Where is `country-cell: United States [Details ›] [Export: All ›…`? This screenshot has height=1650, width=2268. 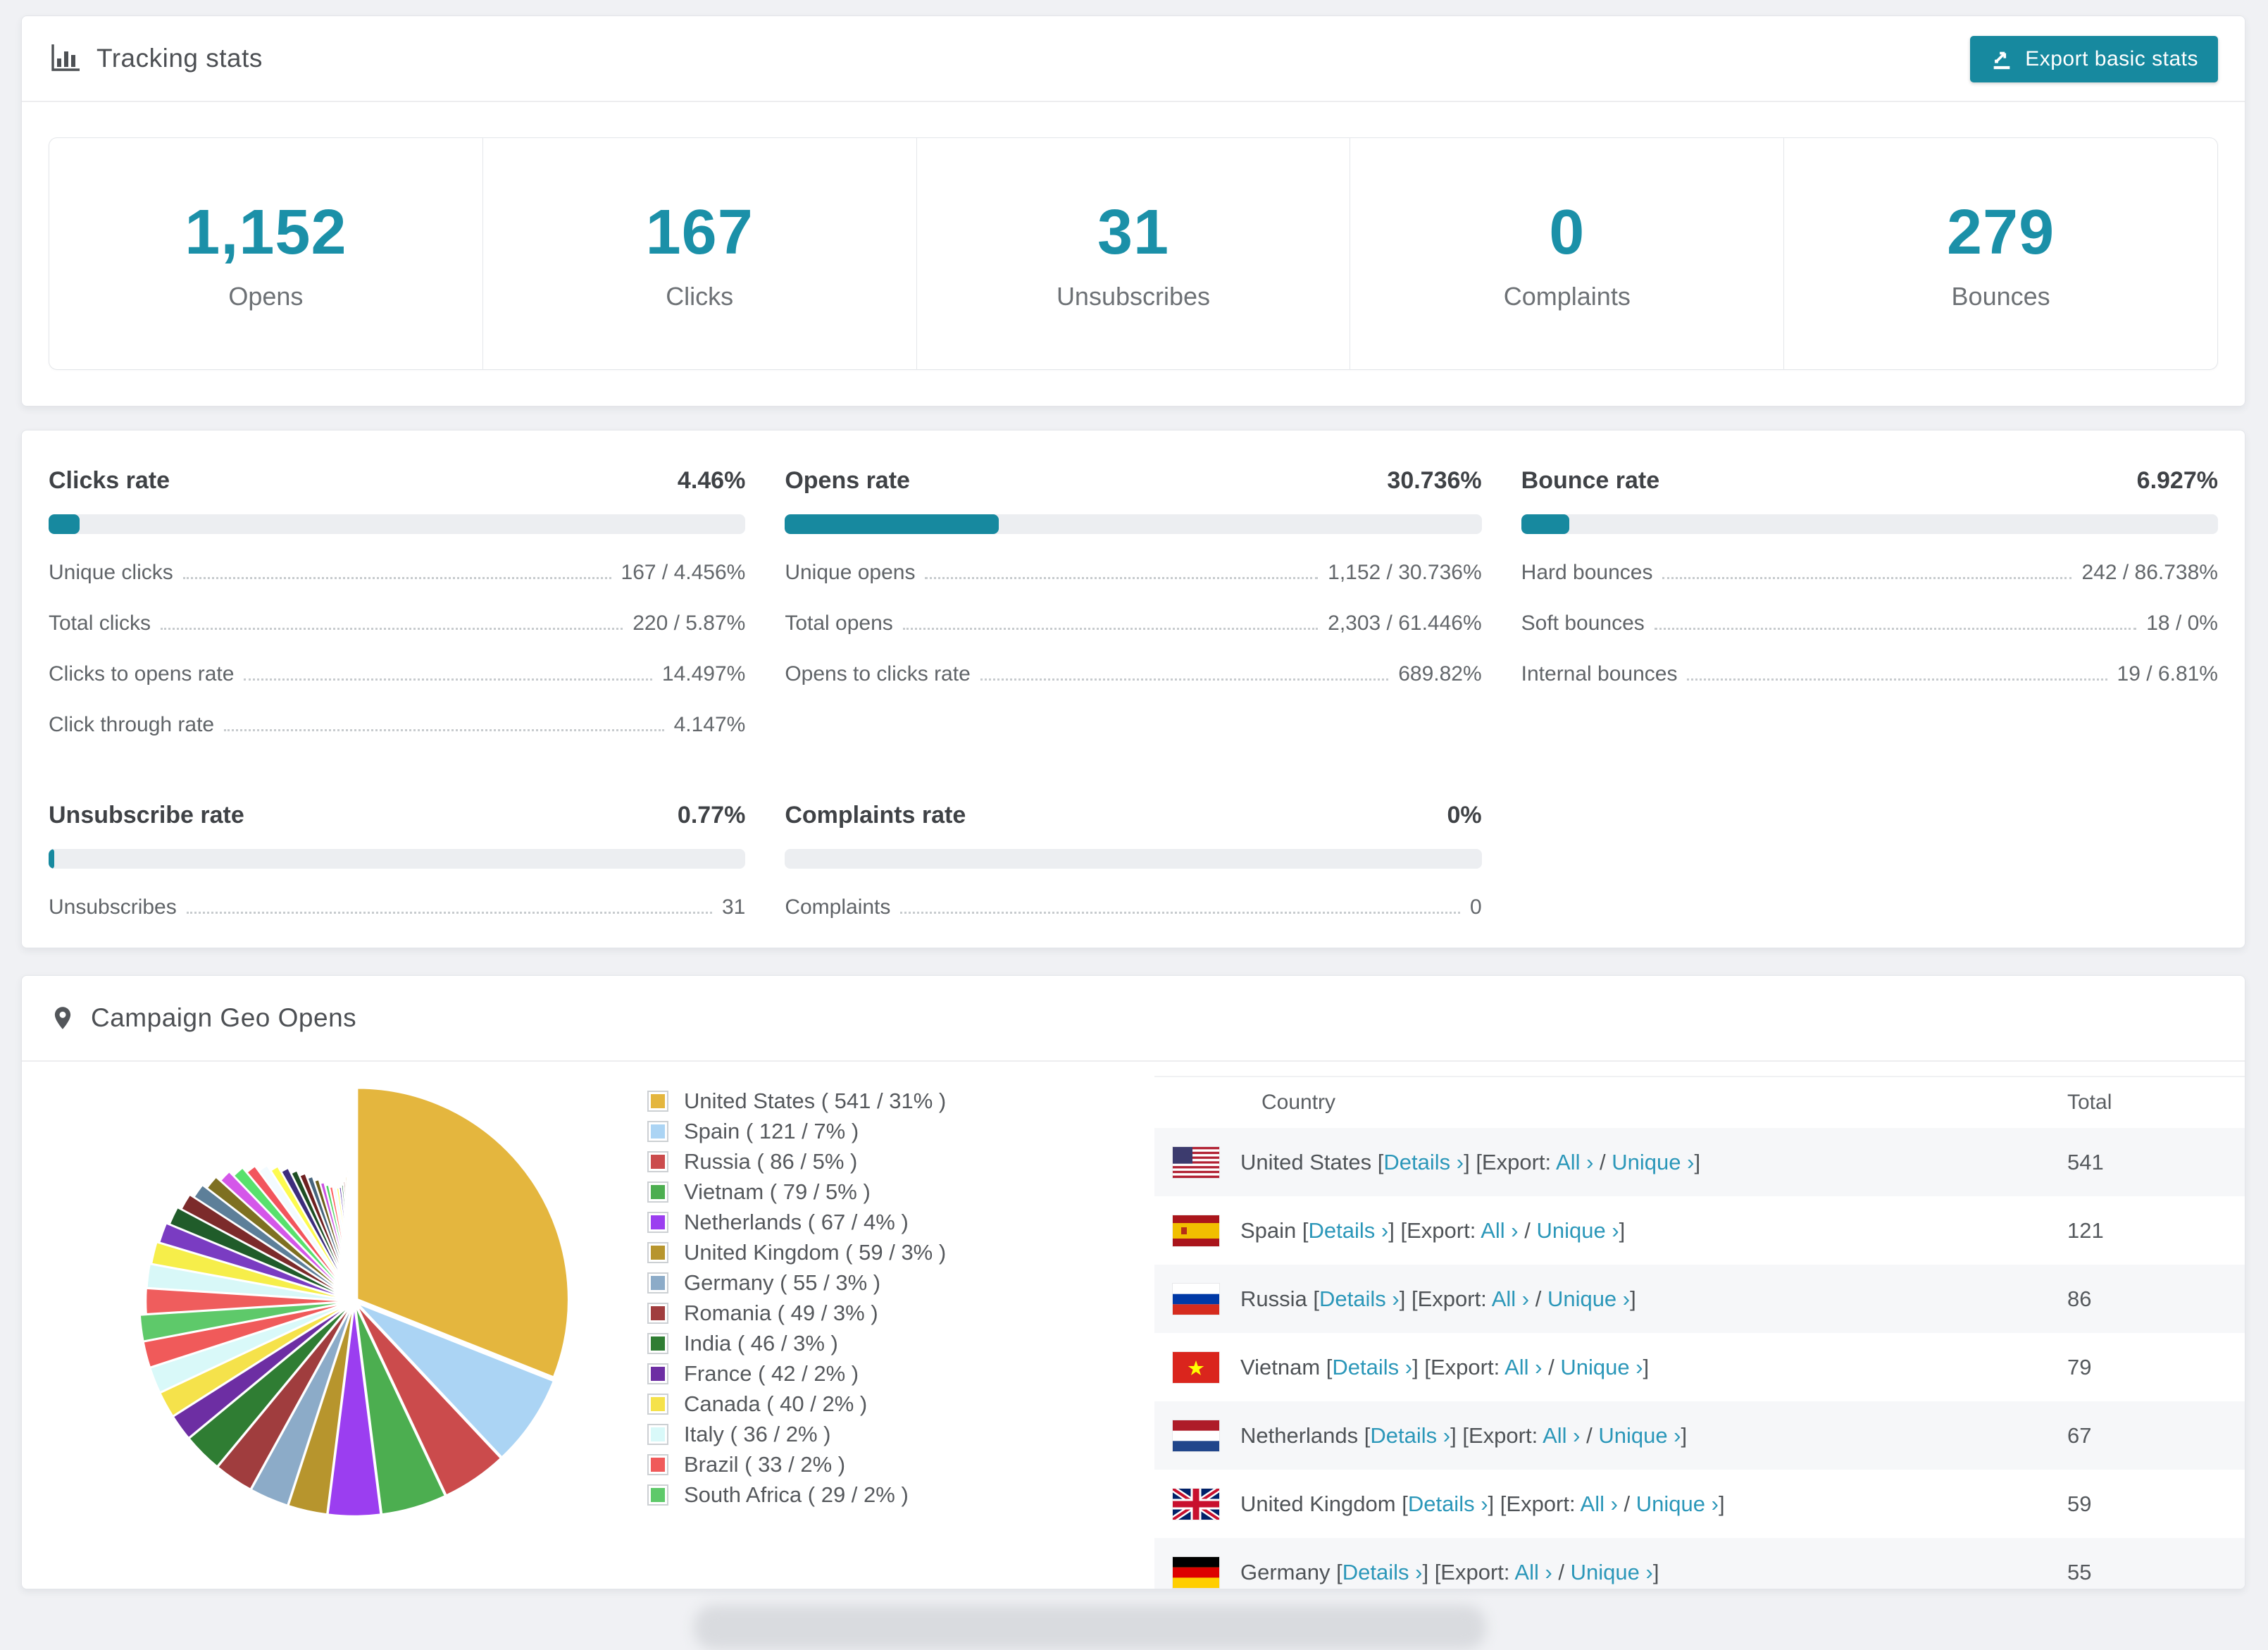 country-cell: United States [Details ›] [Export: All ›… is located at coordinates (1471, 1162).